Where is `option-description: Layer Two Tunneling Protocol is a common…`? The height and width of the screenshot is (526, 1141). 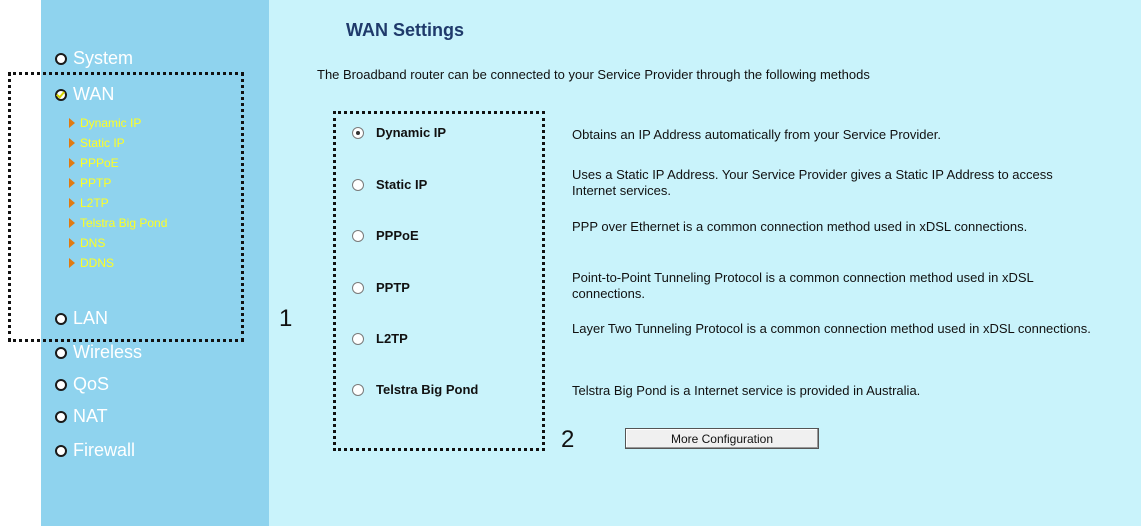
option-description: Layer Two Tunneling Protocol is a common… is located at coordinates (831, 328).